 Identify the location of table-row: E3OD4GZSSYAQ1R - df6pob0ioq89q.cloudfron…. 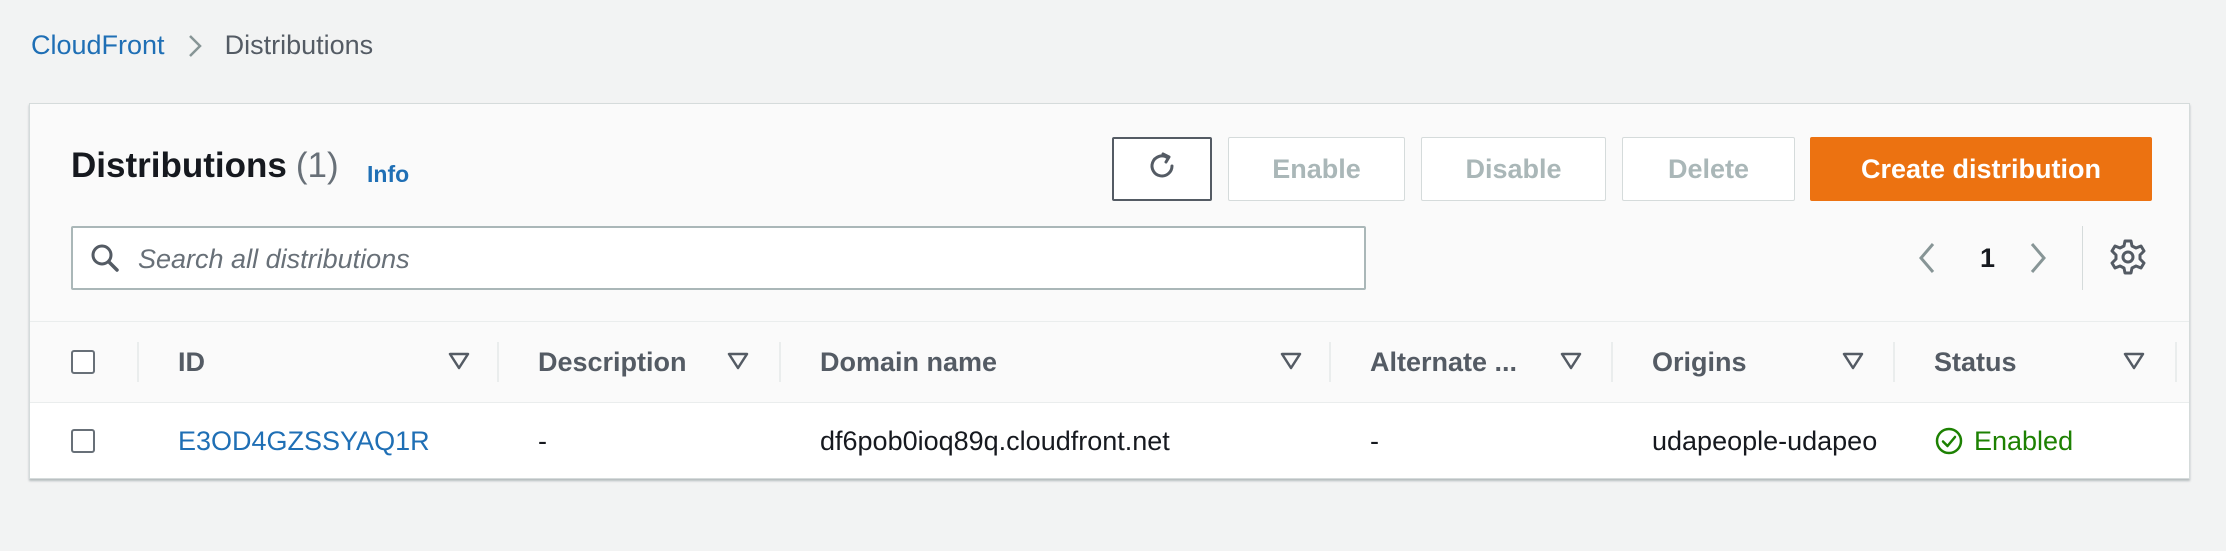
(1109, 441).